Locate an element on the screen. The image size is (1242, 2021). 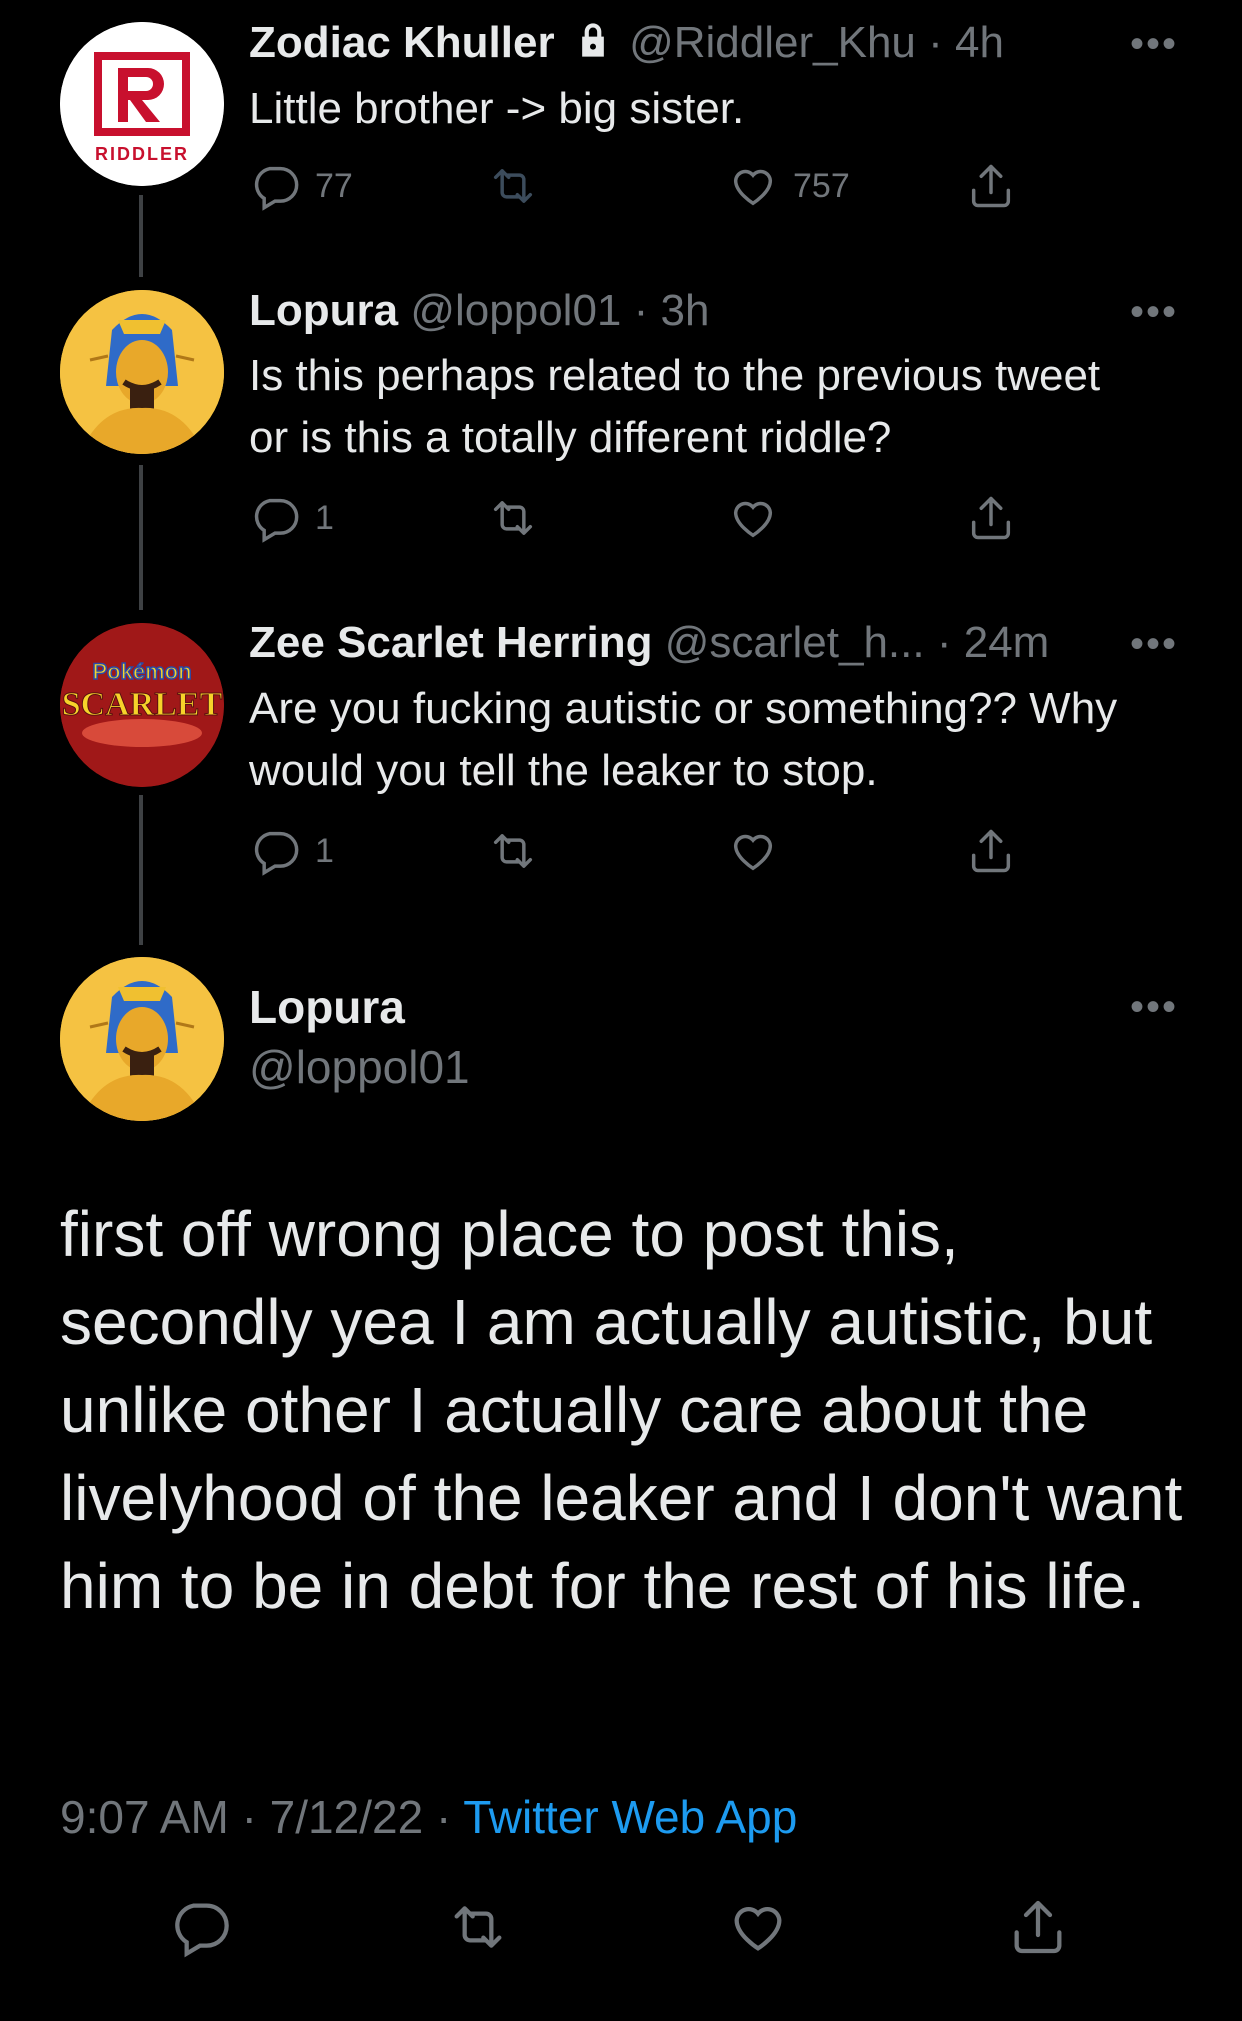
avatar: RIDDLER is located at coordinates (142, 104).